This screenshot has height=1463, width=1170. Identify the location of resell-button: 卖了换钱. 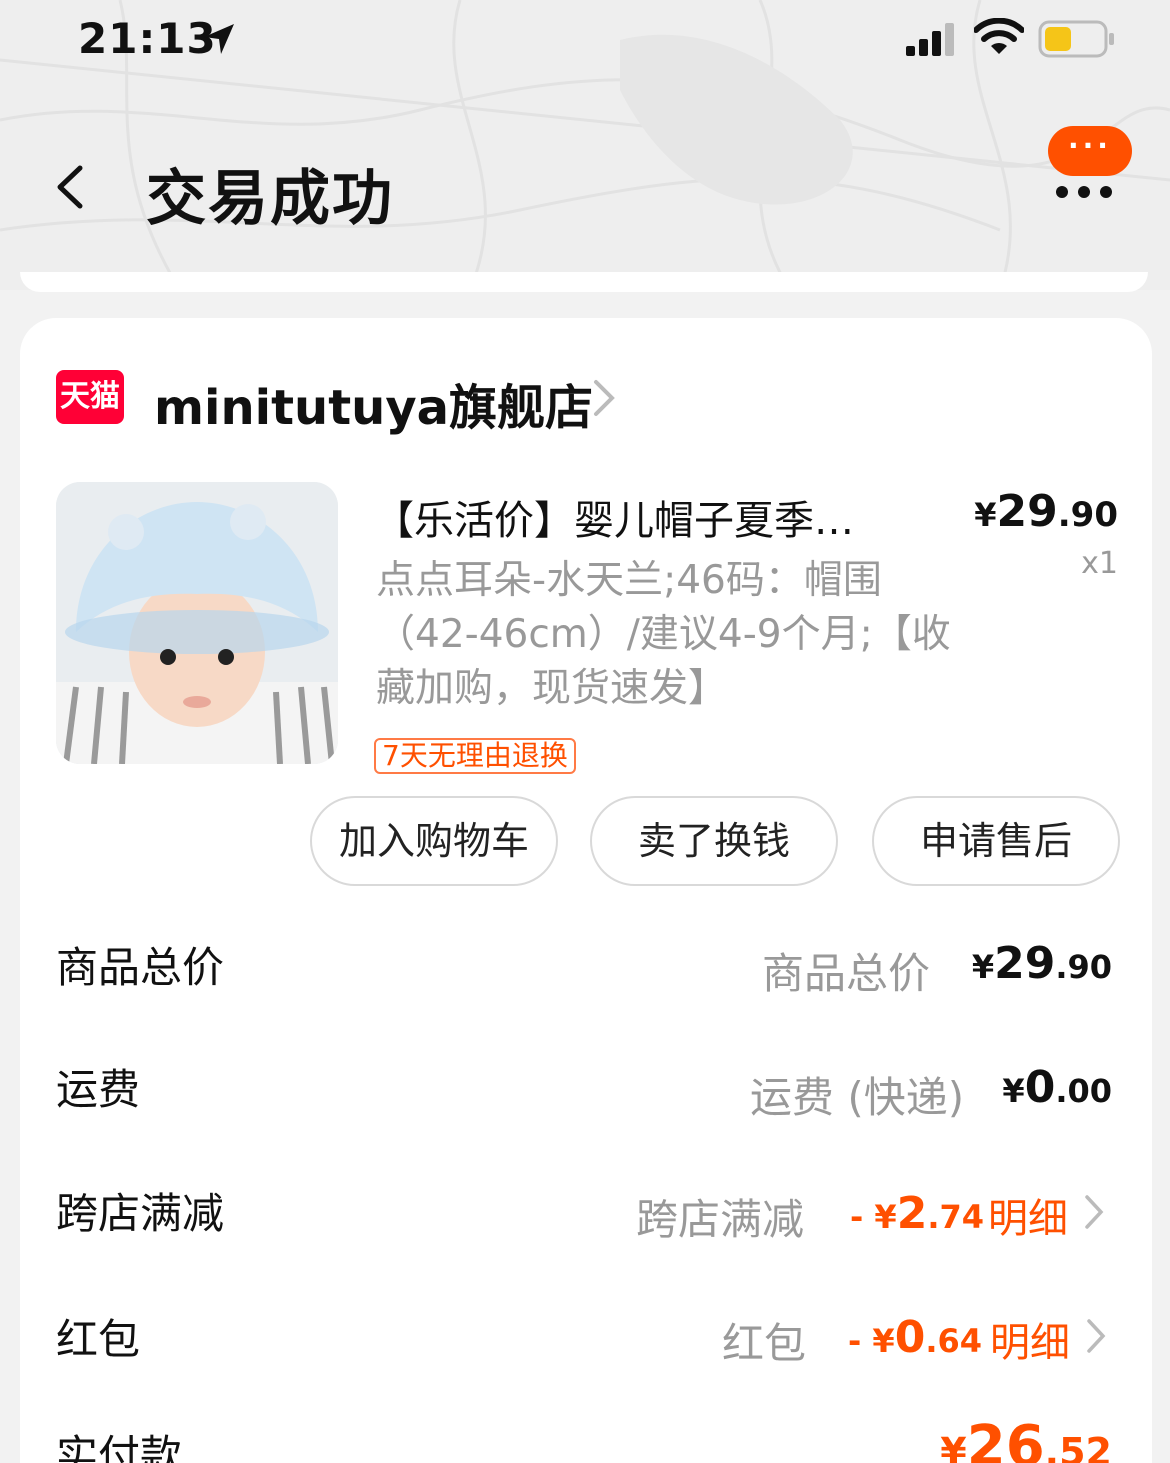
(714, 841).